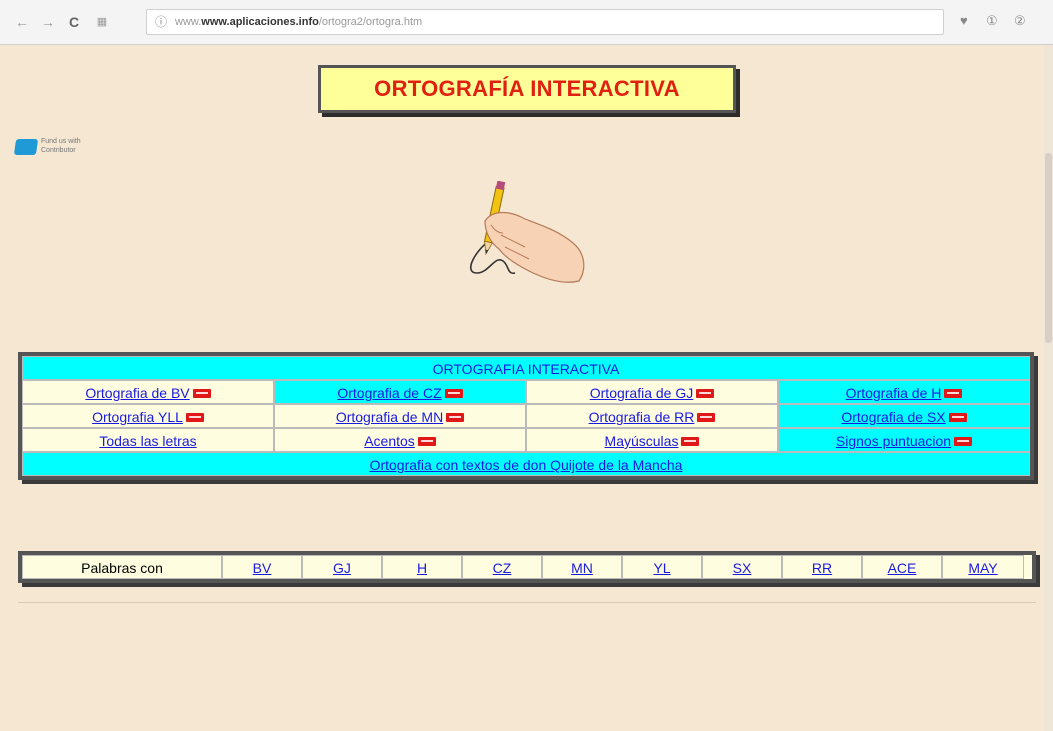  I want to click on link-word-may: MAY, so click(982, 568).